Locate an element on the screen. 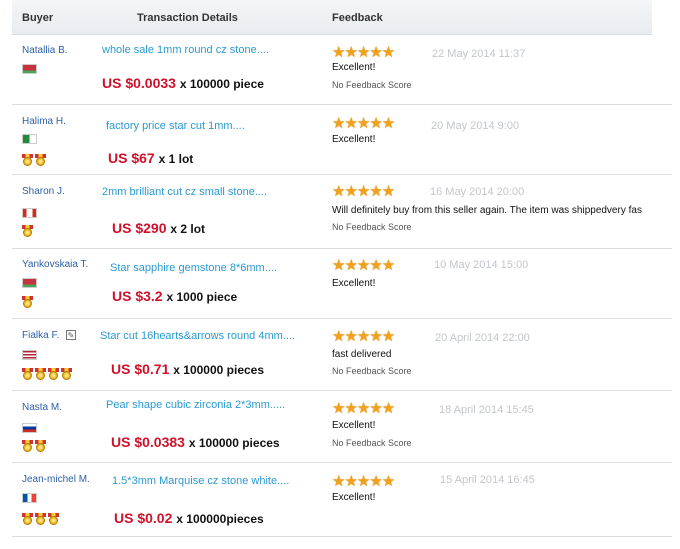 The height and width of the screenshot is (549, 680). price-quantity: US $0.0033 x 100000 piece is located at coordinates (183, 83).